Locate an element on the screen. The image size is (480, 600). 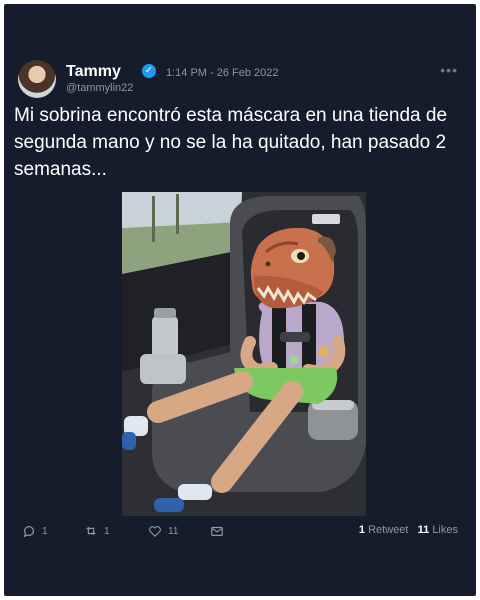
reply-count: 1 is located at coordinates (45, 531).